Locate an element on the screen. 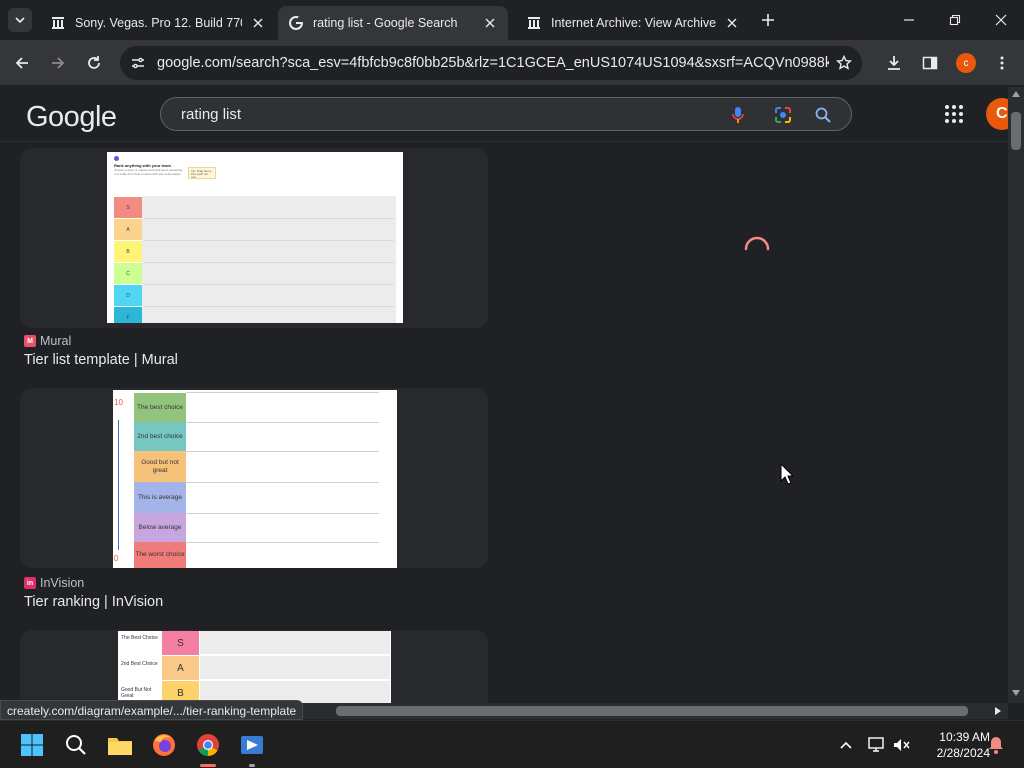 This screenshot has width=1024, height=768. media-player-icon is located at coordinates (252, 745).